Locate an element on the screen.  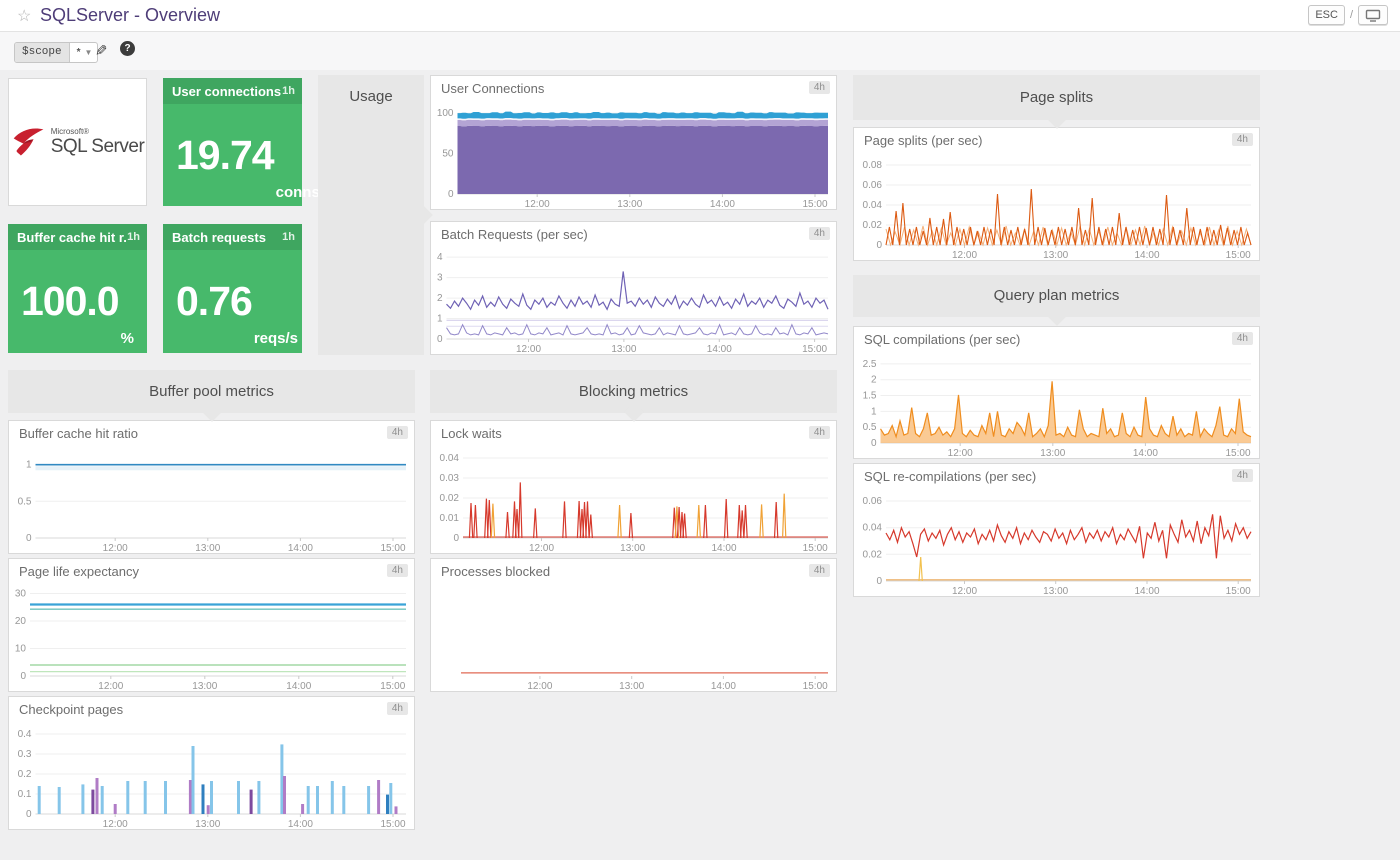
tile-batch-requests: Batch requests 1h 0.76 reqs/s is located at coordinates (232, 288).